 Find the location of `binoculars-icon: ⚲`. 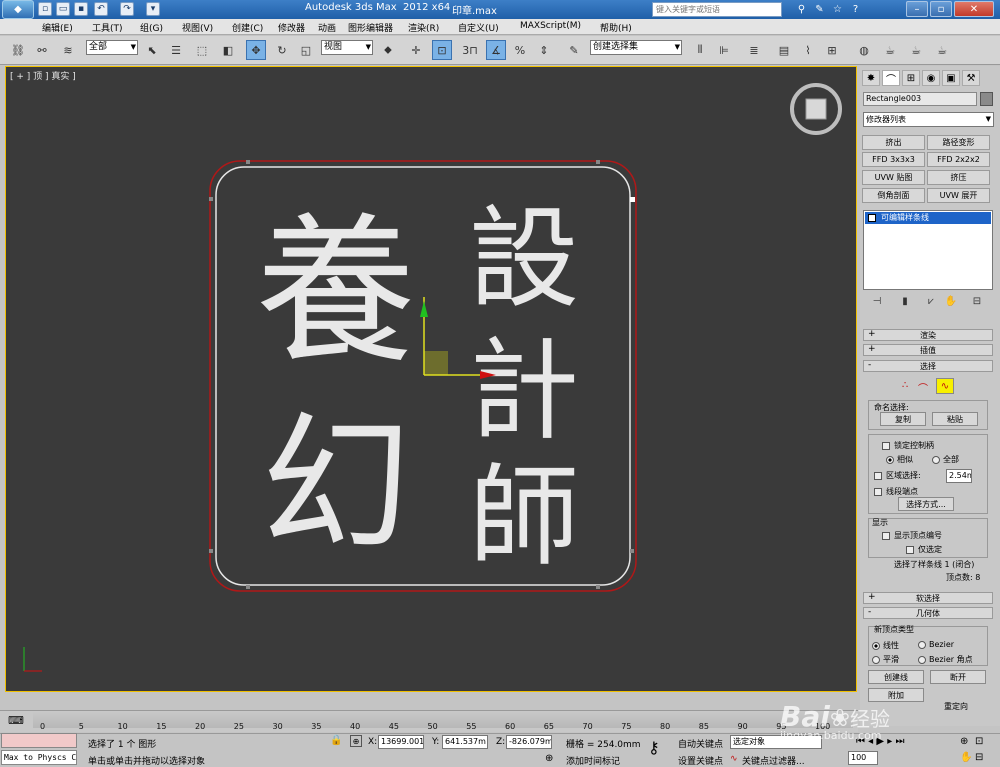

binoculars-icon: ⚲ is located at coordinates (801, 9).